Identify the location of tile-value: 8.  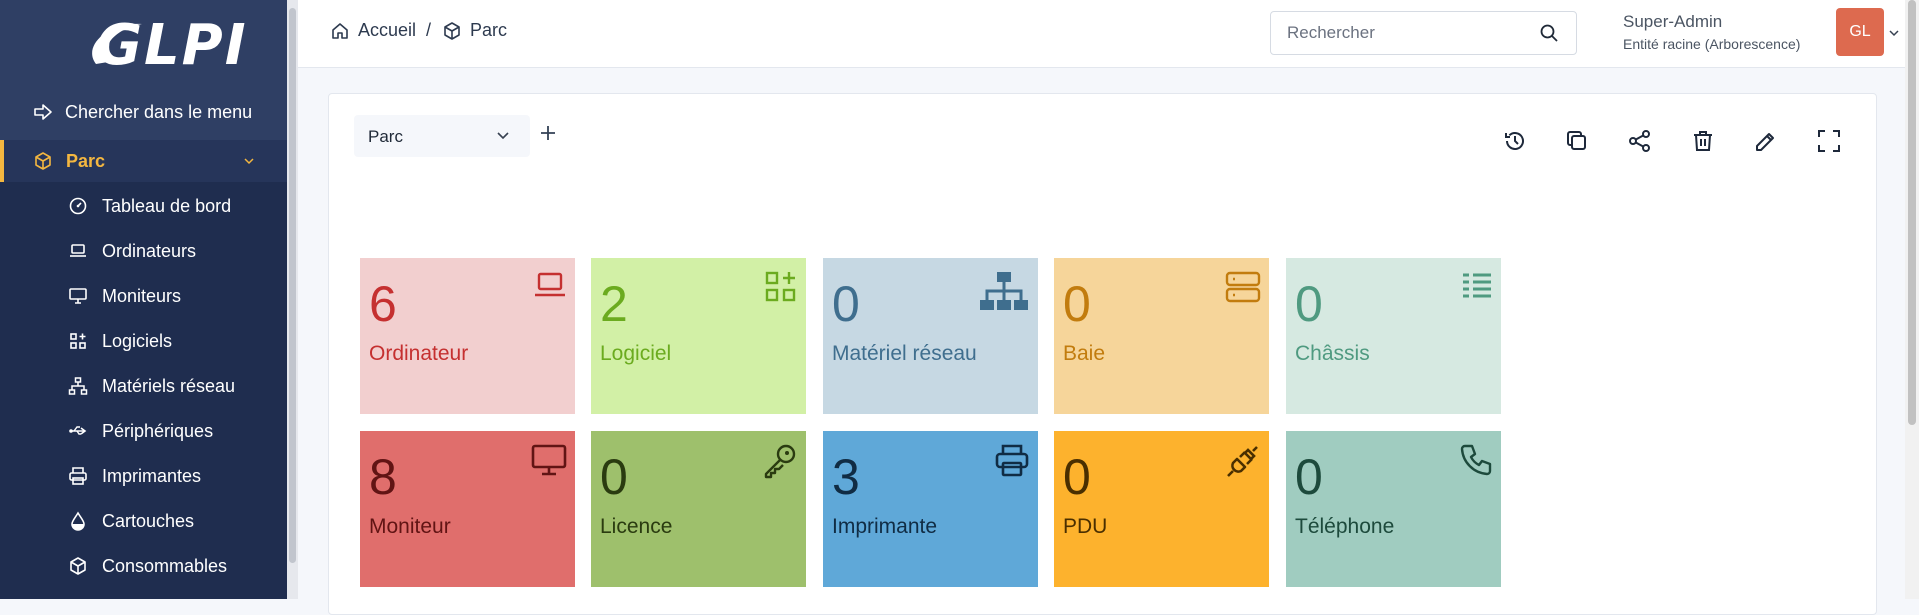
(383, 477).